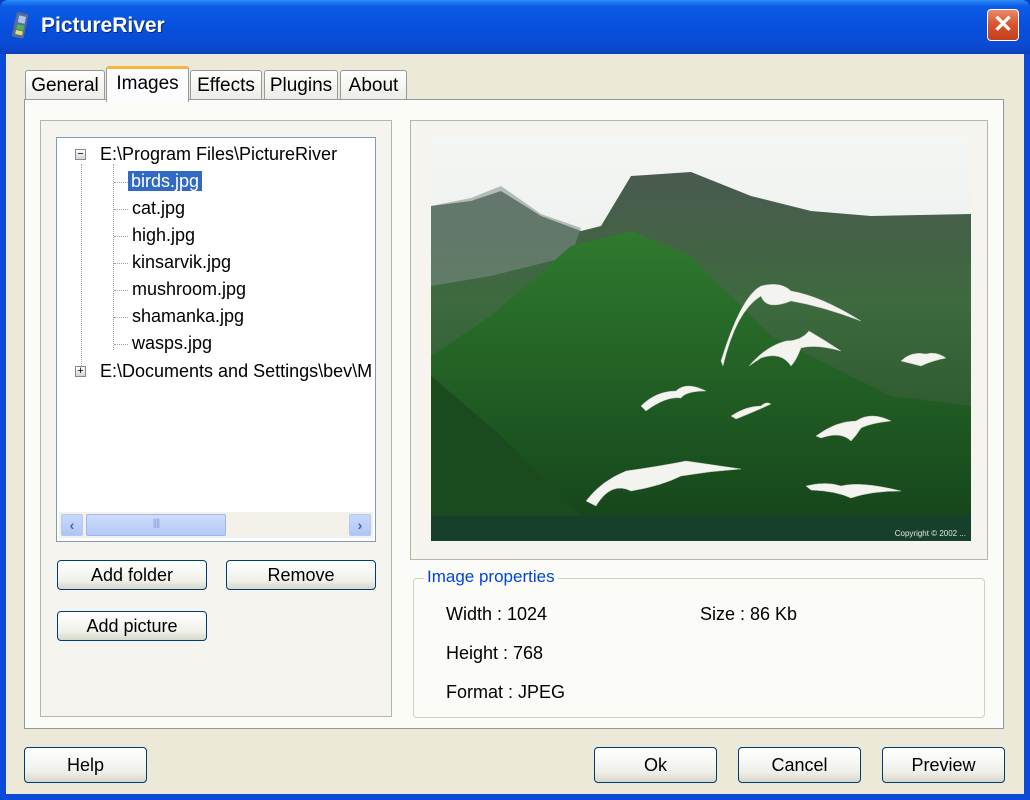  I want to click on file-label: birds.jpg, so click(165, 181).